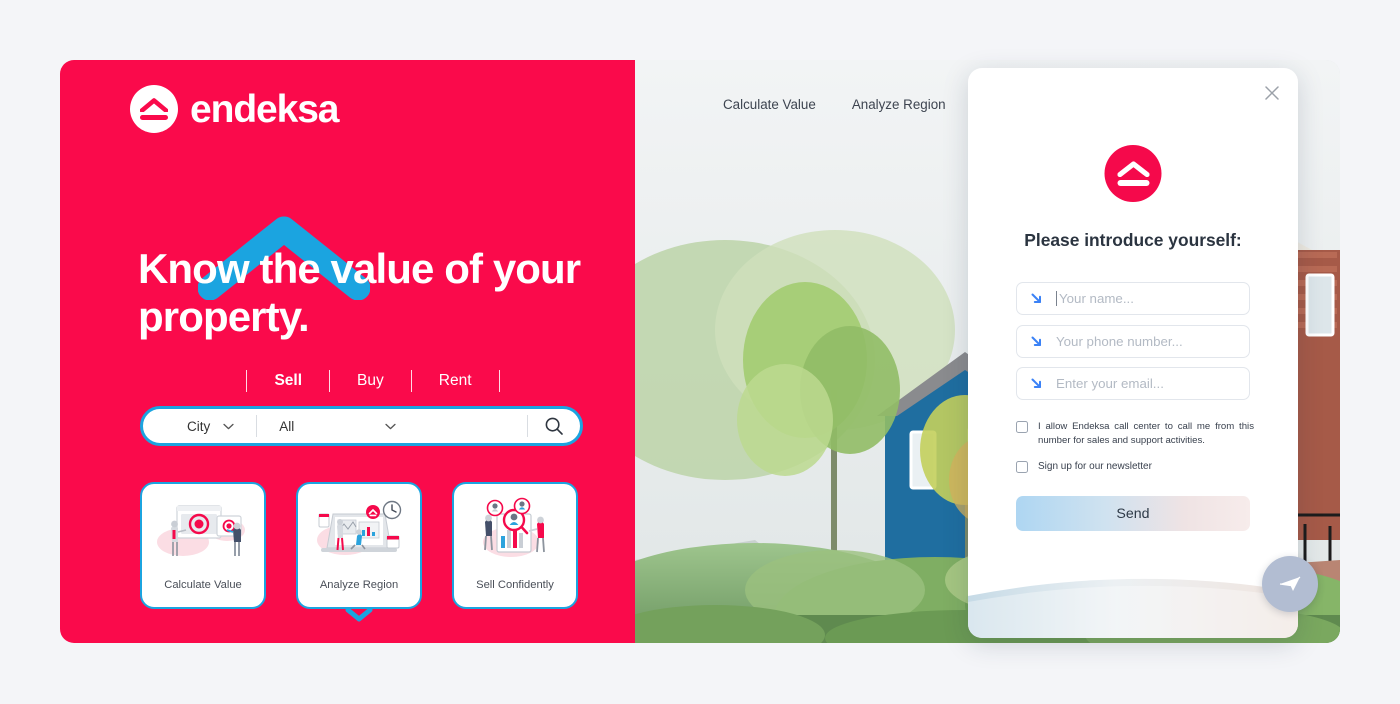  What do you see at coordinates (359, 614) in the screenshot?
I see `chevron-down-pointer-icon` at bounding box center [359, 614].